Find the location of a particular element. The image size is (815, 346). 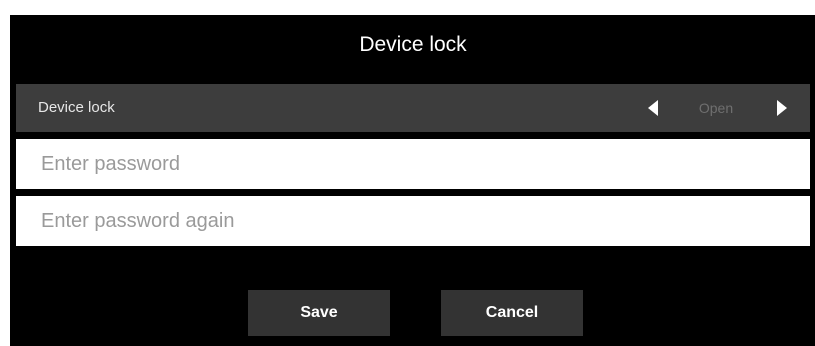

triangle-left-icon is located at coordinates (653, 108).